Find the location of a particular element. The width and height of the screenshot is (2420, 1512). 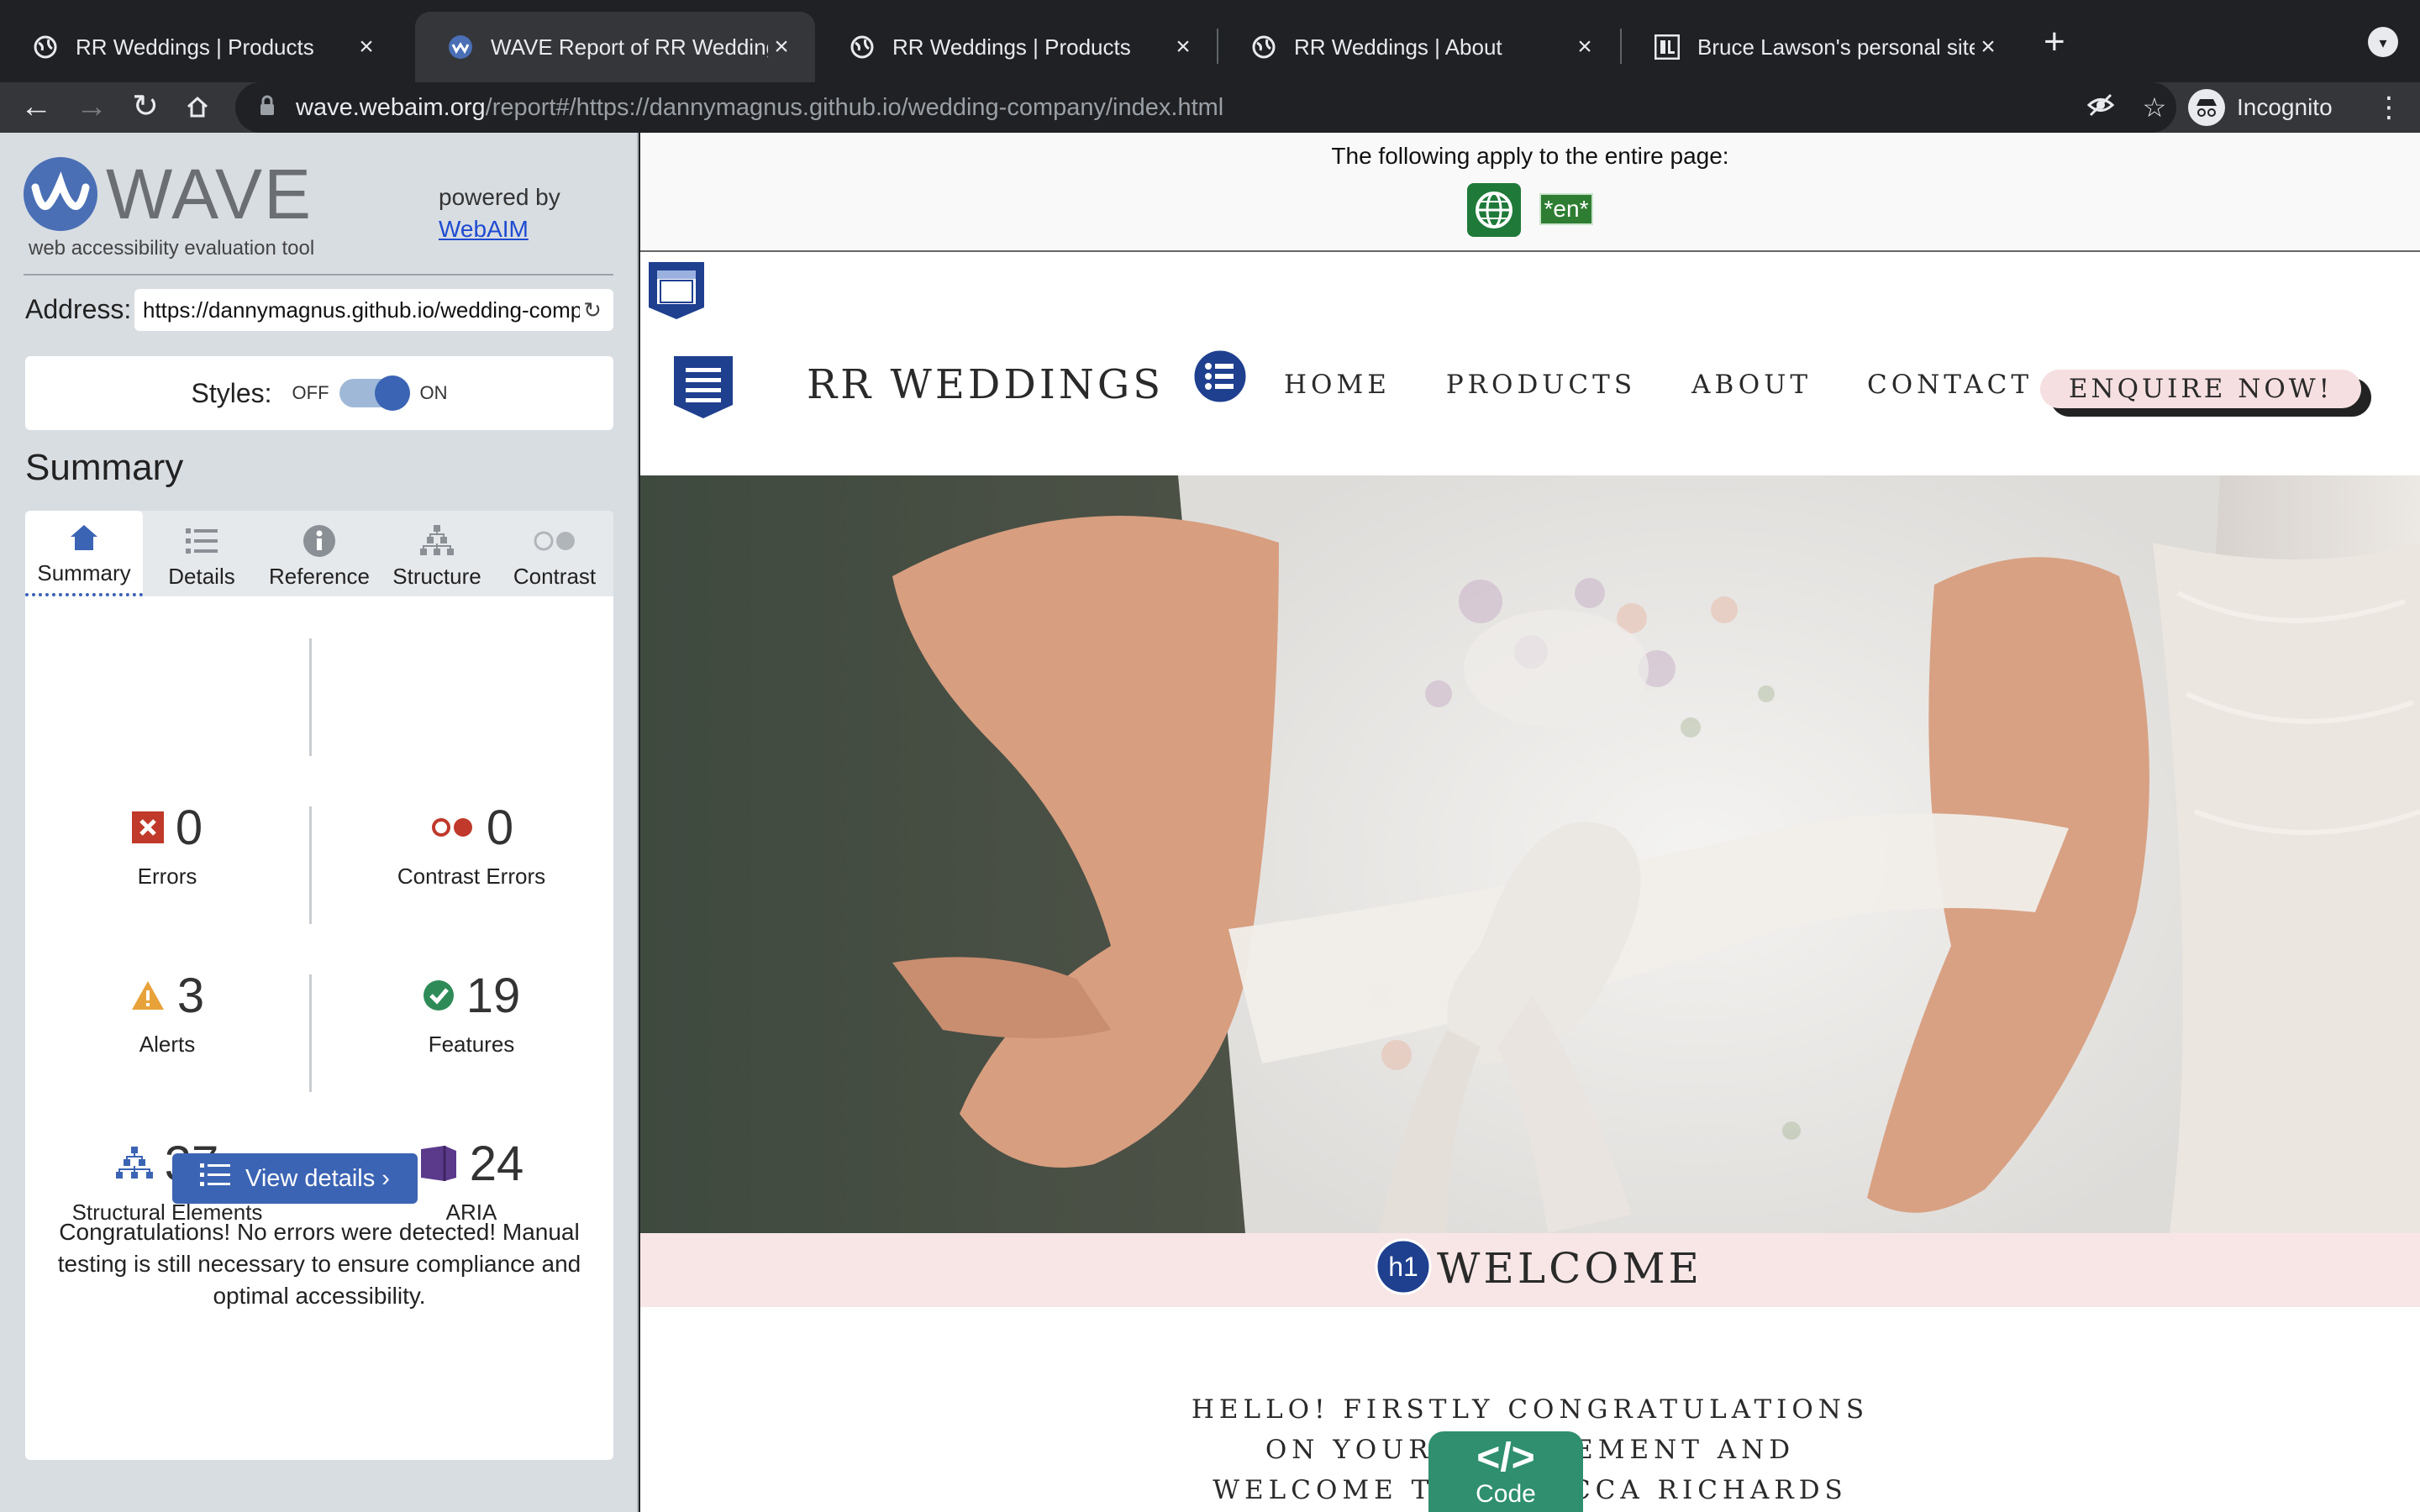

tab-title: RR Weddings | About is located at coordinates (1398, 47).